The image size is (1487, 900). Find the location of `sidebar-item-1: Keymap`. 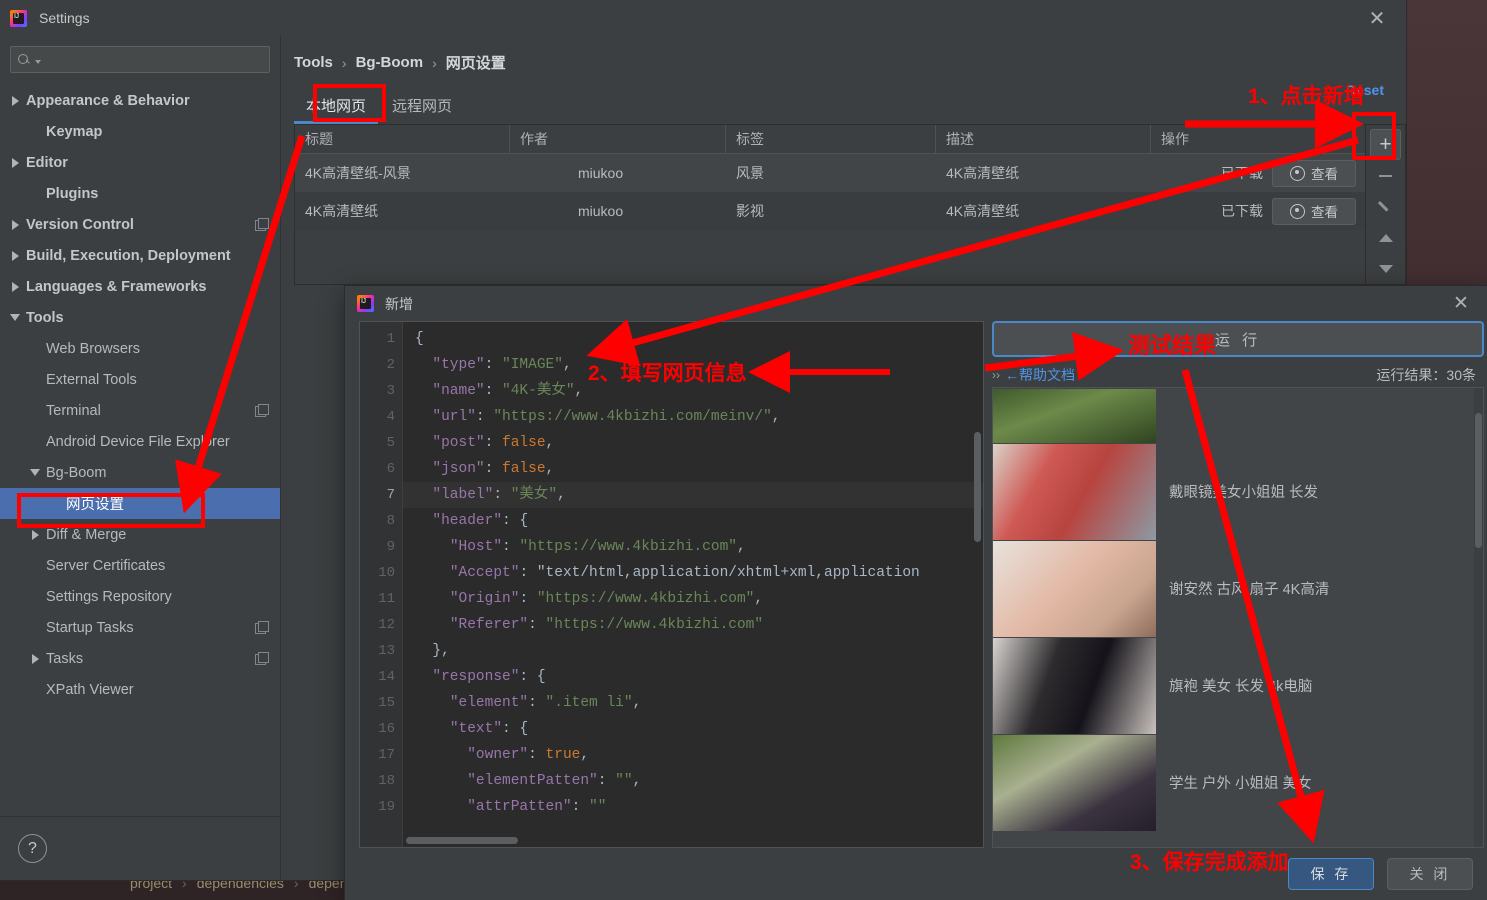

sidebar-item-1: Keymap is located at coordinates (140, 131).